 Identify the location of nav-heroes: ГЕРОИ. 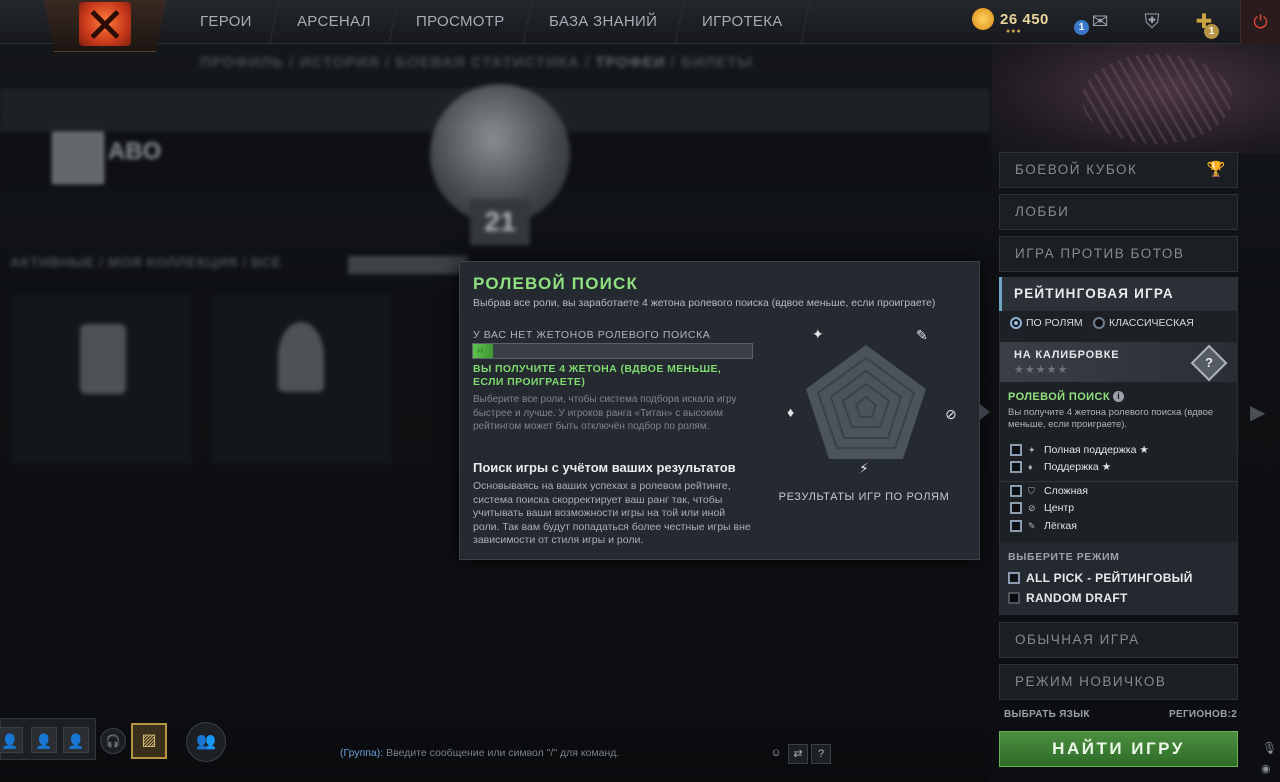
(226, 22).